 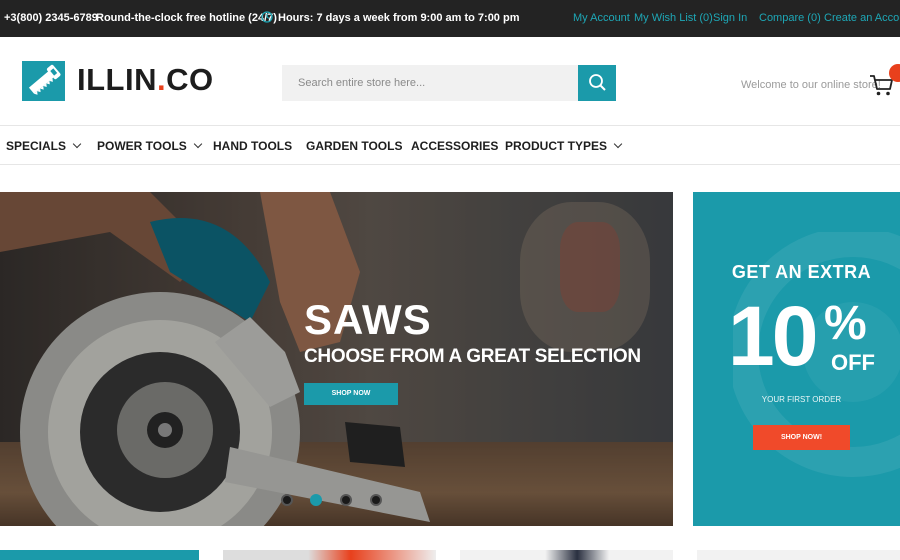 I want to click on site-logo: ILLIN.CO, so click(x=145, y=80).